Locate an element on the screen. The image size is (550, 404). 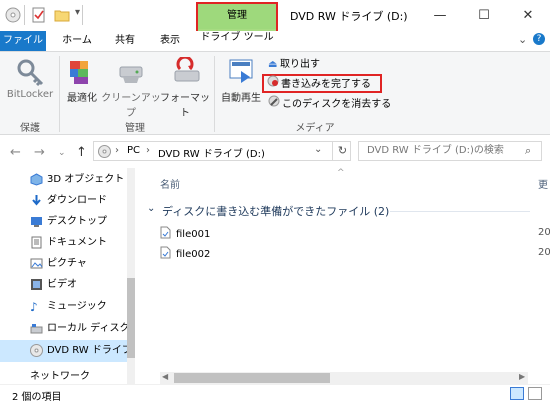
optimize-button-label: 最適化 is located at coordinates (82, 96).